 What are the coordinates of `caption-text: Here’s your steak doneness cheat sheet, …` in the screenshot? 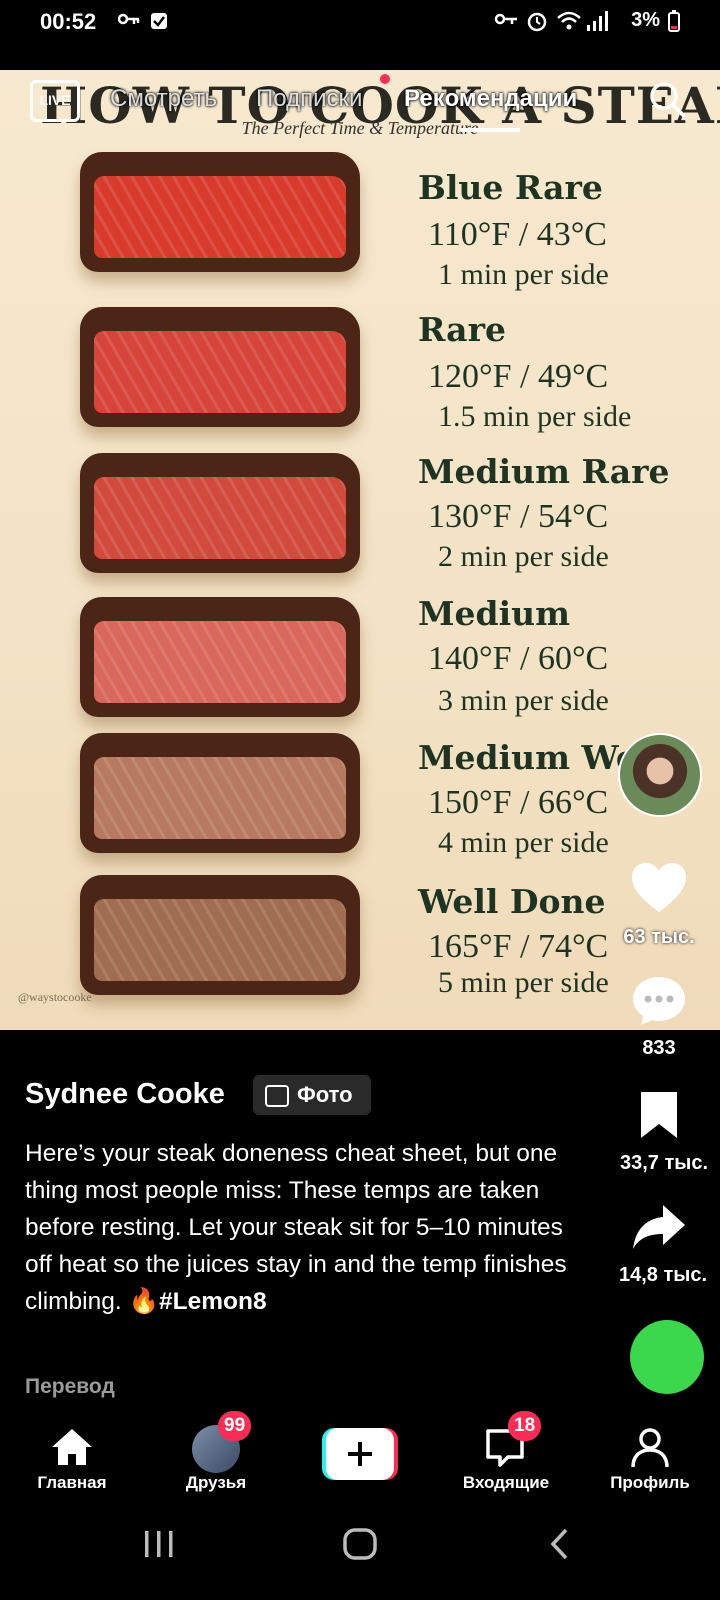 It's located at (296, 1227).